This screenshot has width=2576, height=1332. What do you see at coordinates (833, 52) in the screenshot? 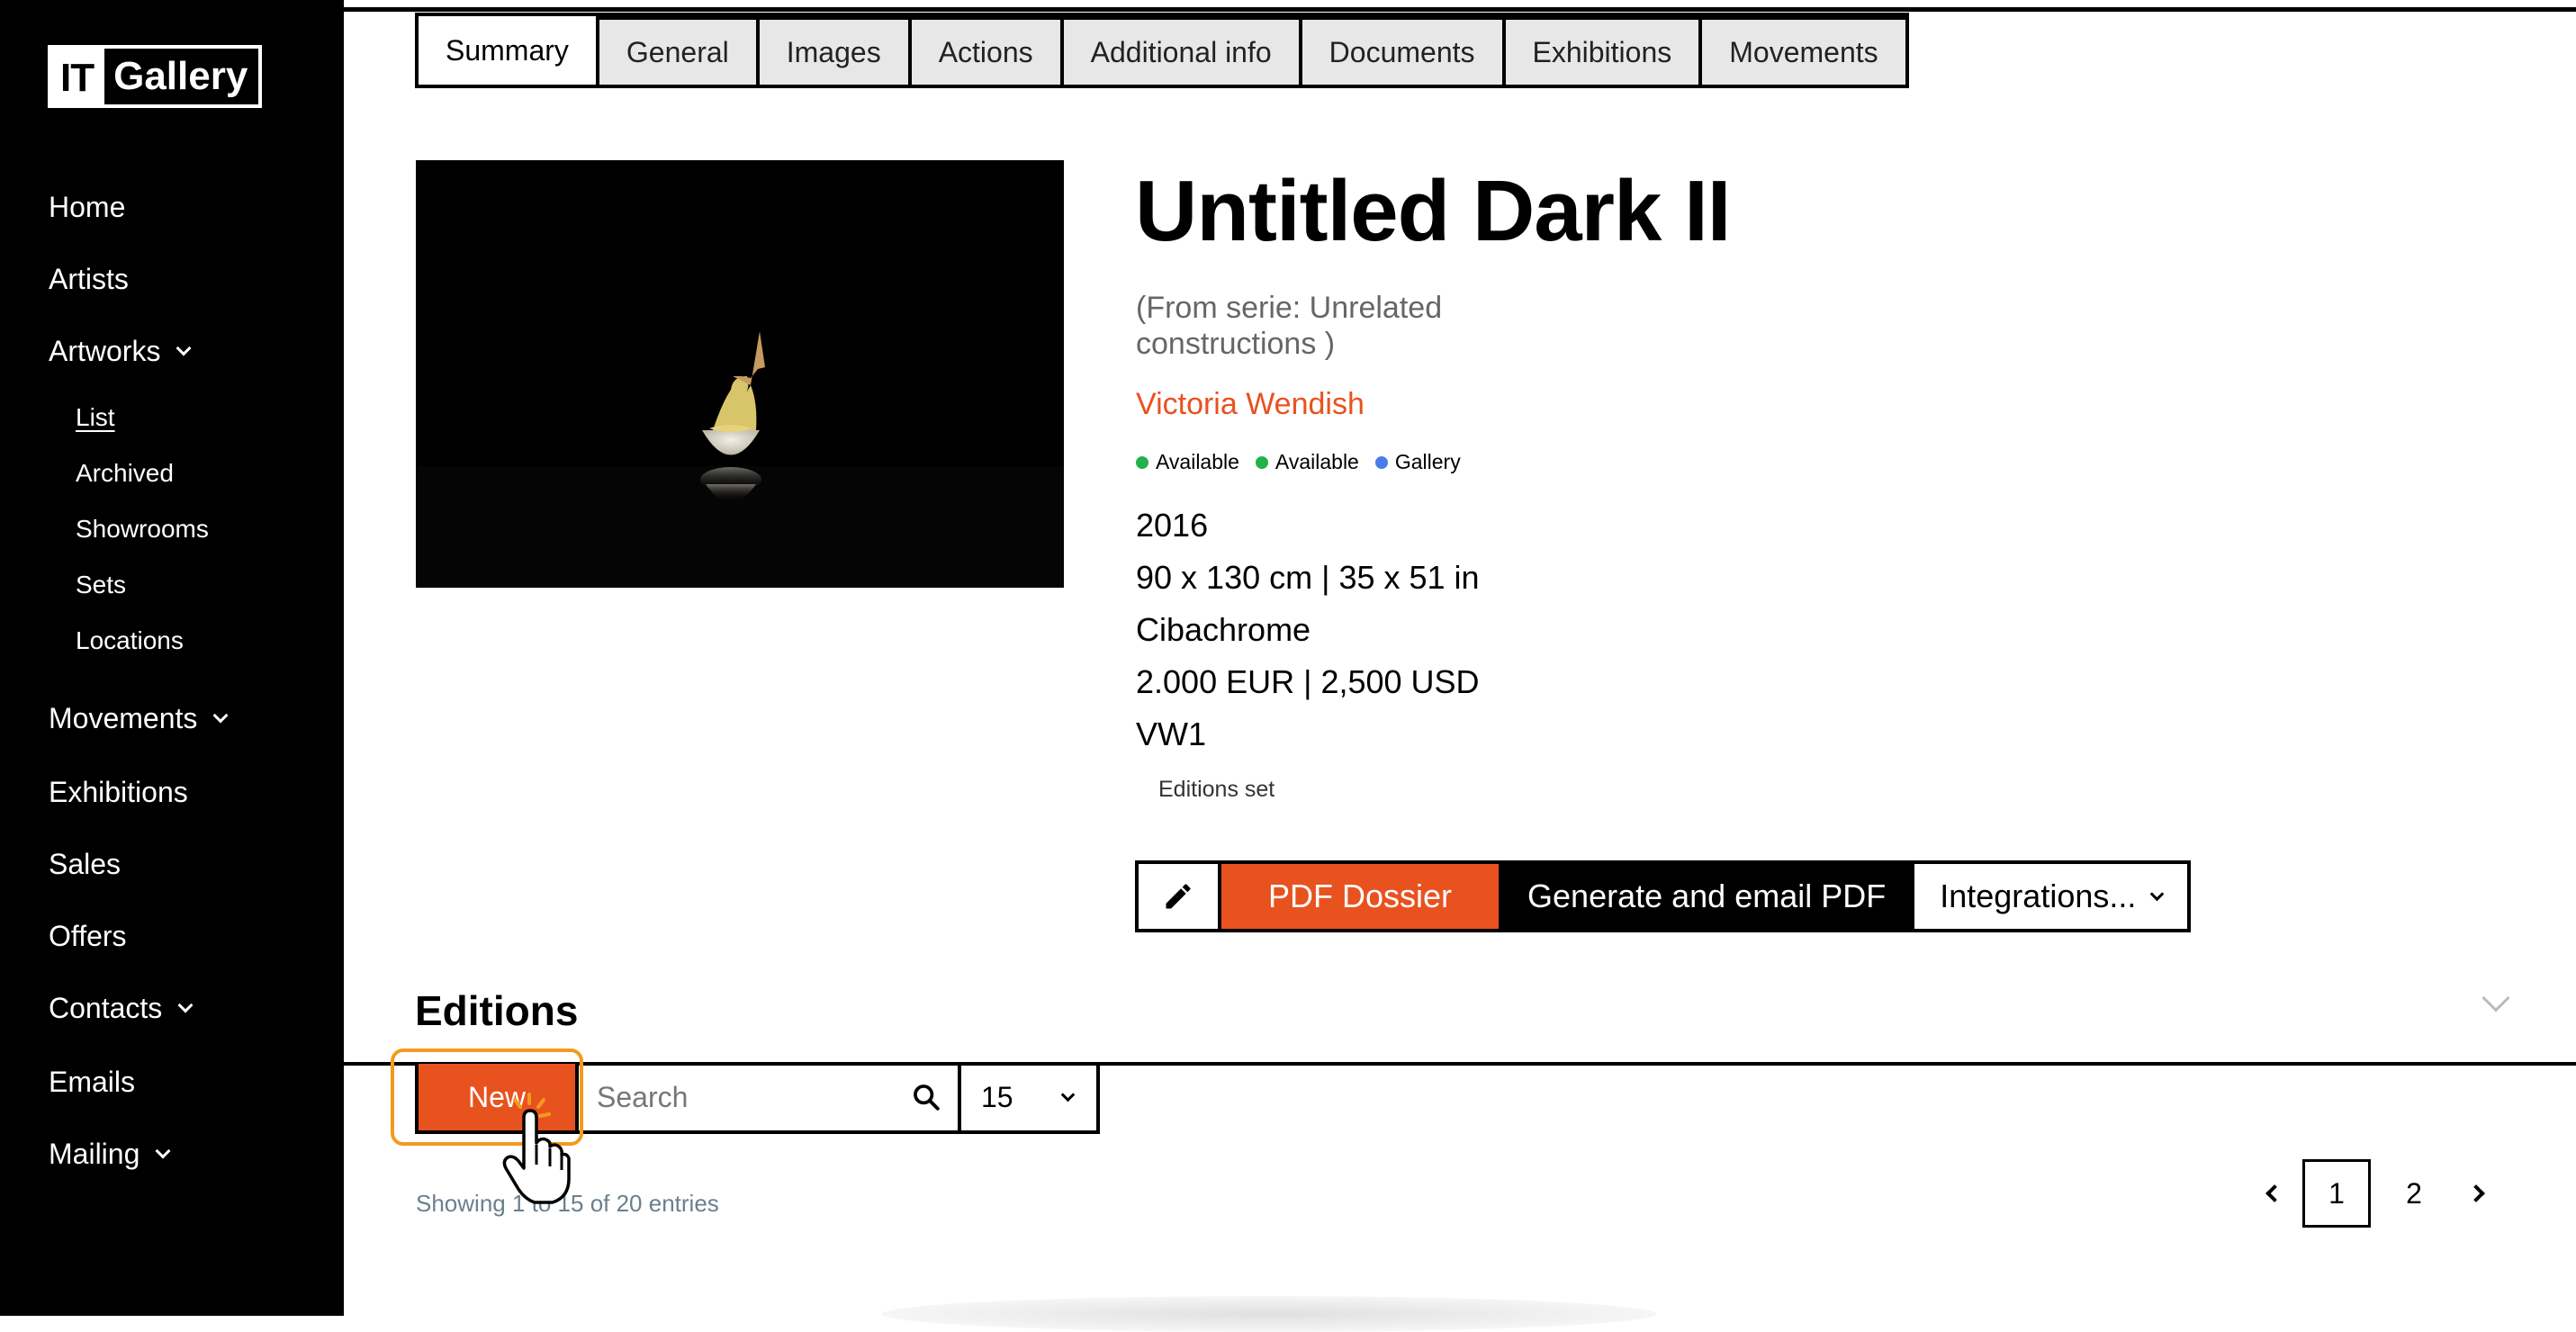
I see `tab-images: Images` at bounding box center [833, 52].